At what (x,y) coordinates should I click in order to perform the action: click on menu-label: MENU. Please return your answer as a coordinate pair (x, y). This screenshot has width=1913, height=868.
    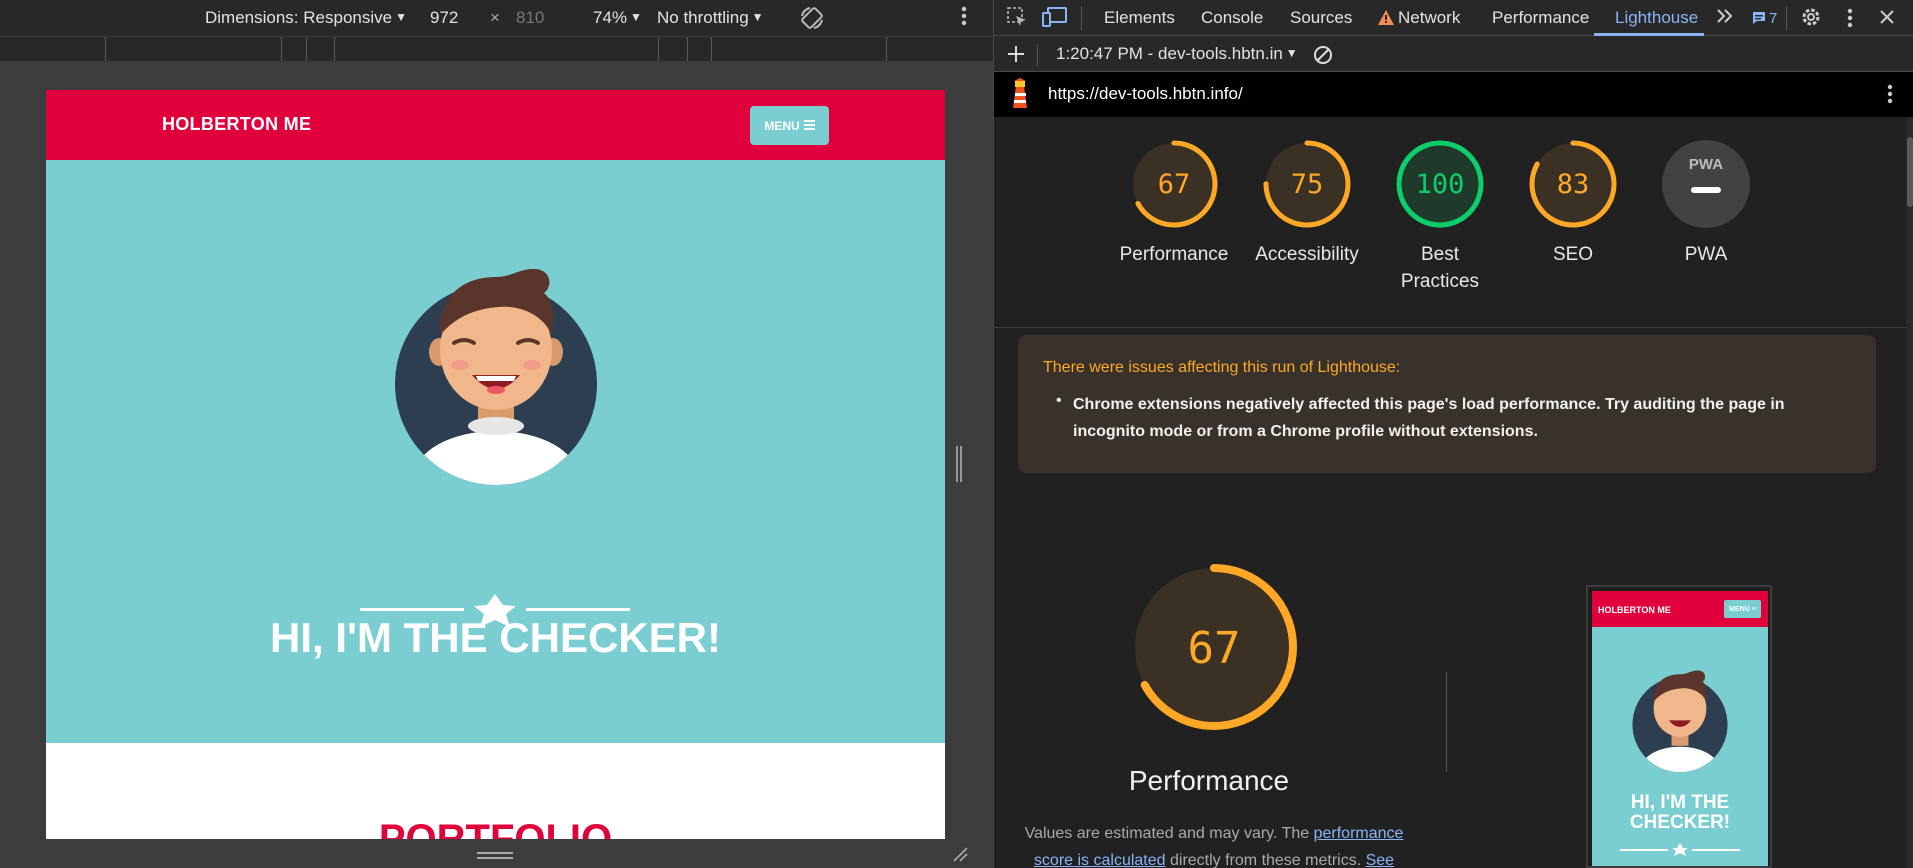
    Looking at the image, I should click on (782, 125).